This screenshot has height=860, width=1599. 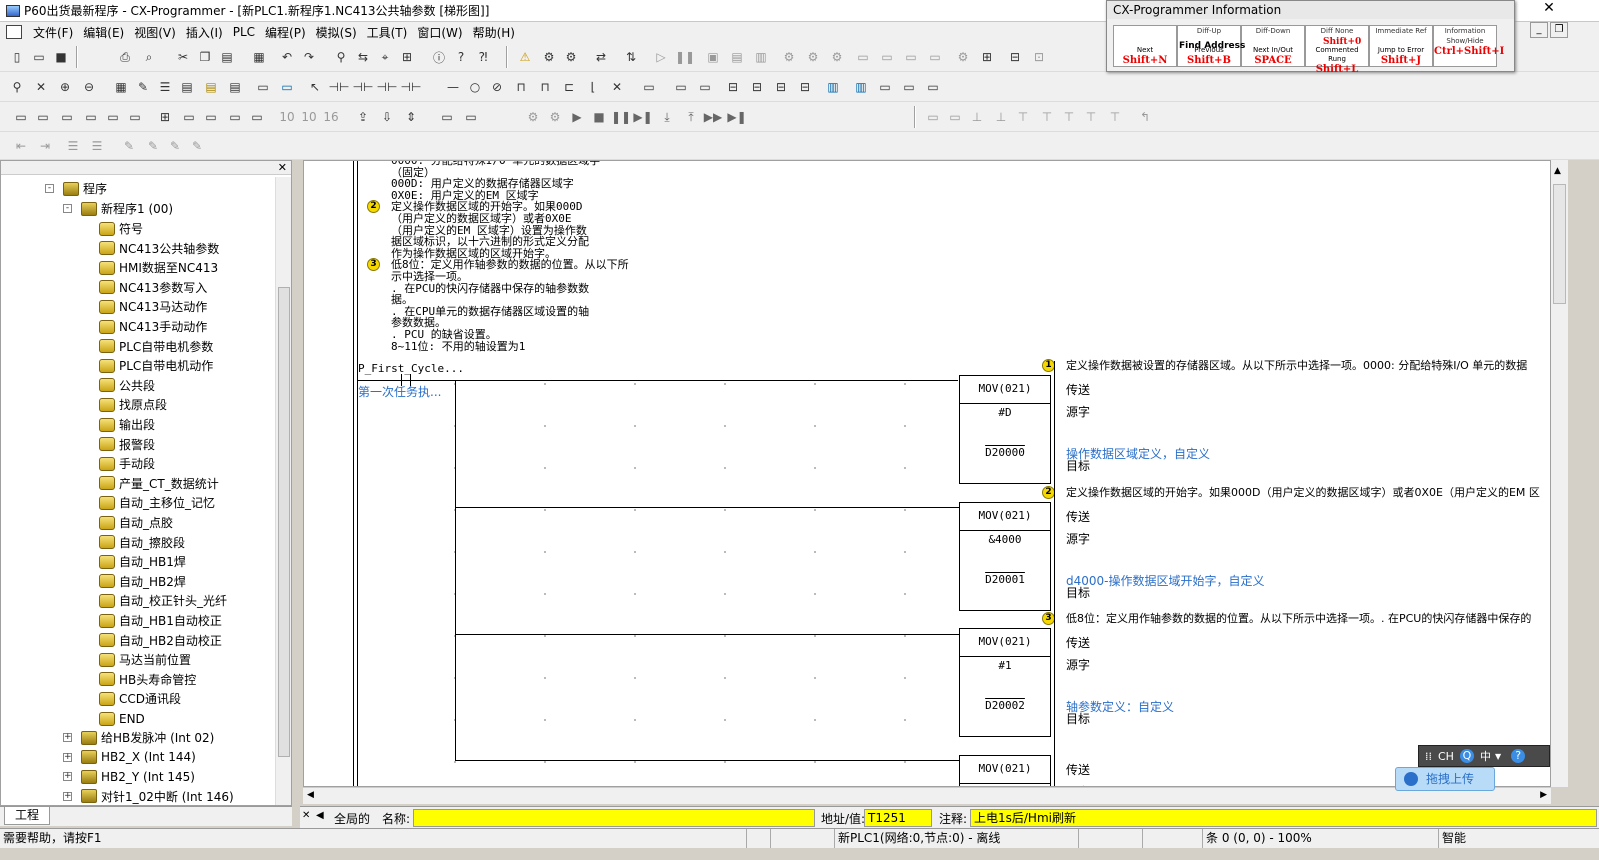 I want to click on menu-insert: 插入(I), so click(x=204, y=32).